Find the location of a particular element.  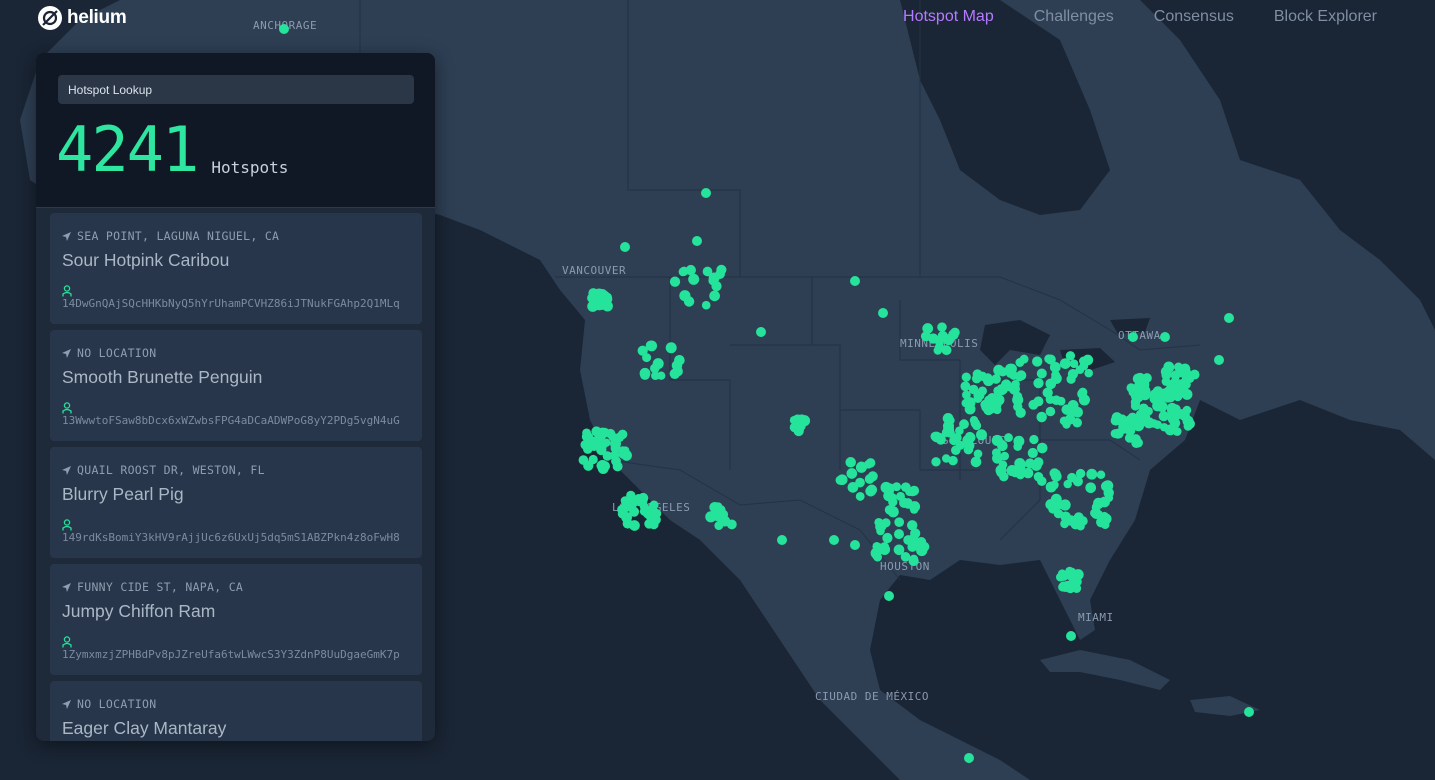

nav-challenges: Challenges is located at coordinates (1074, 17).